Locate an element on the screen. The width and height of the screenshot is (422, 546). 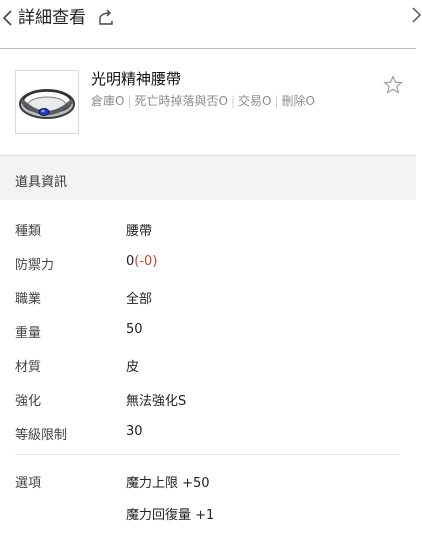
info-label: 強化 is located at coordinates (28, 401).